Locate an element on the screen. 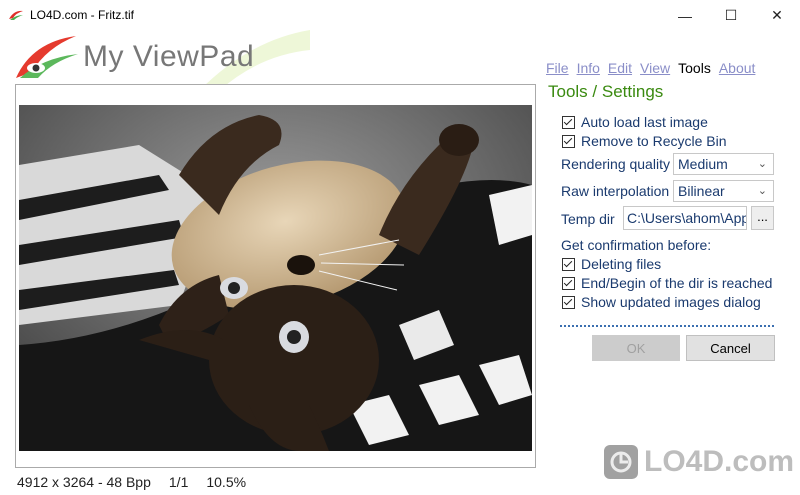 The image size is (800, 495). recycle-bin-checkbox: Remove to Recycle Bin is located at coordinates (644, 141).